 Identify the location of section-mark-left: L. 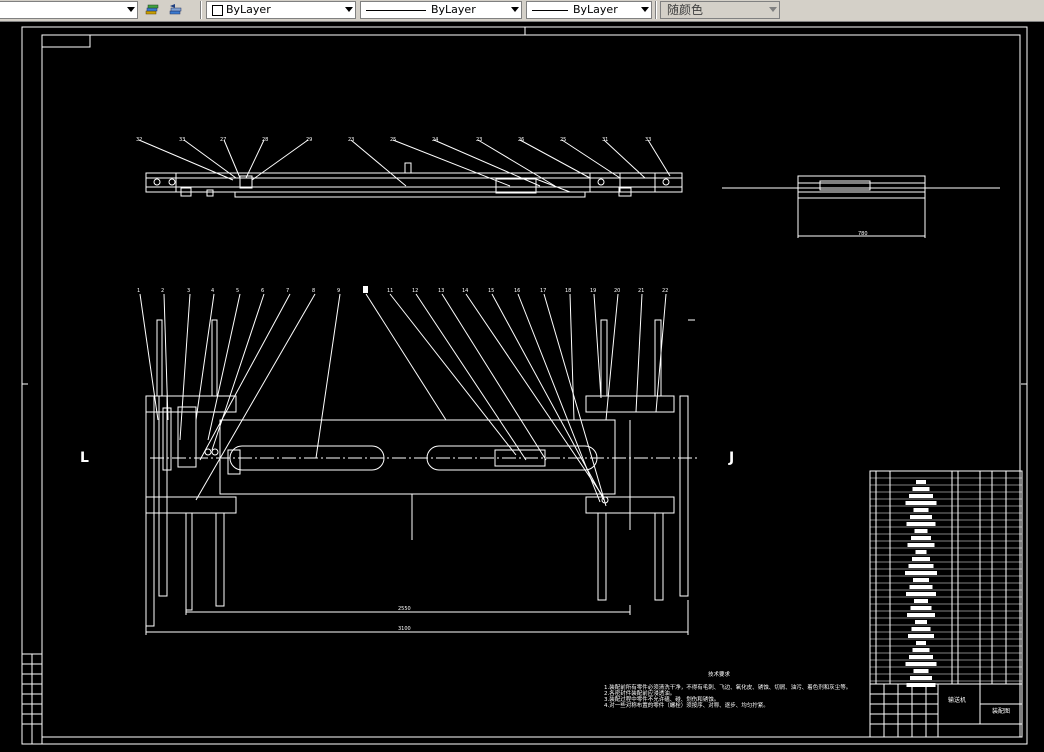
(84, 458).